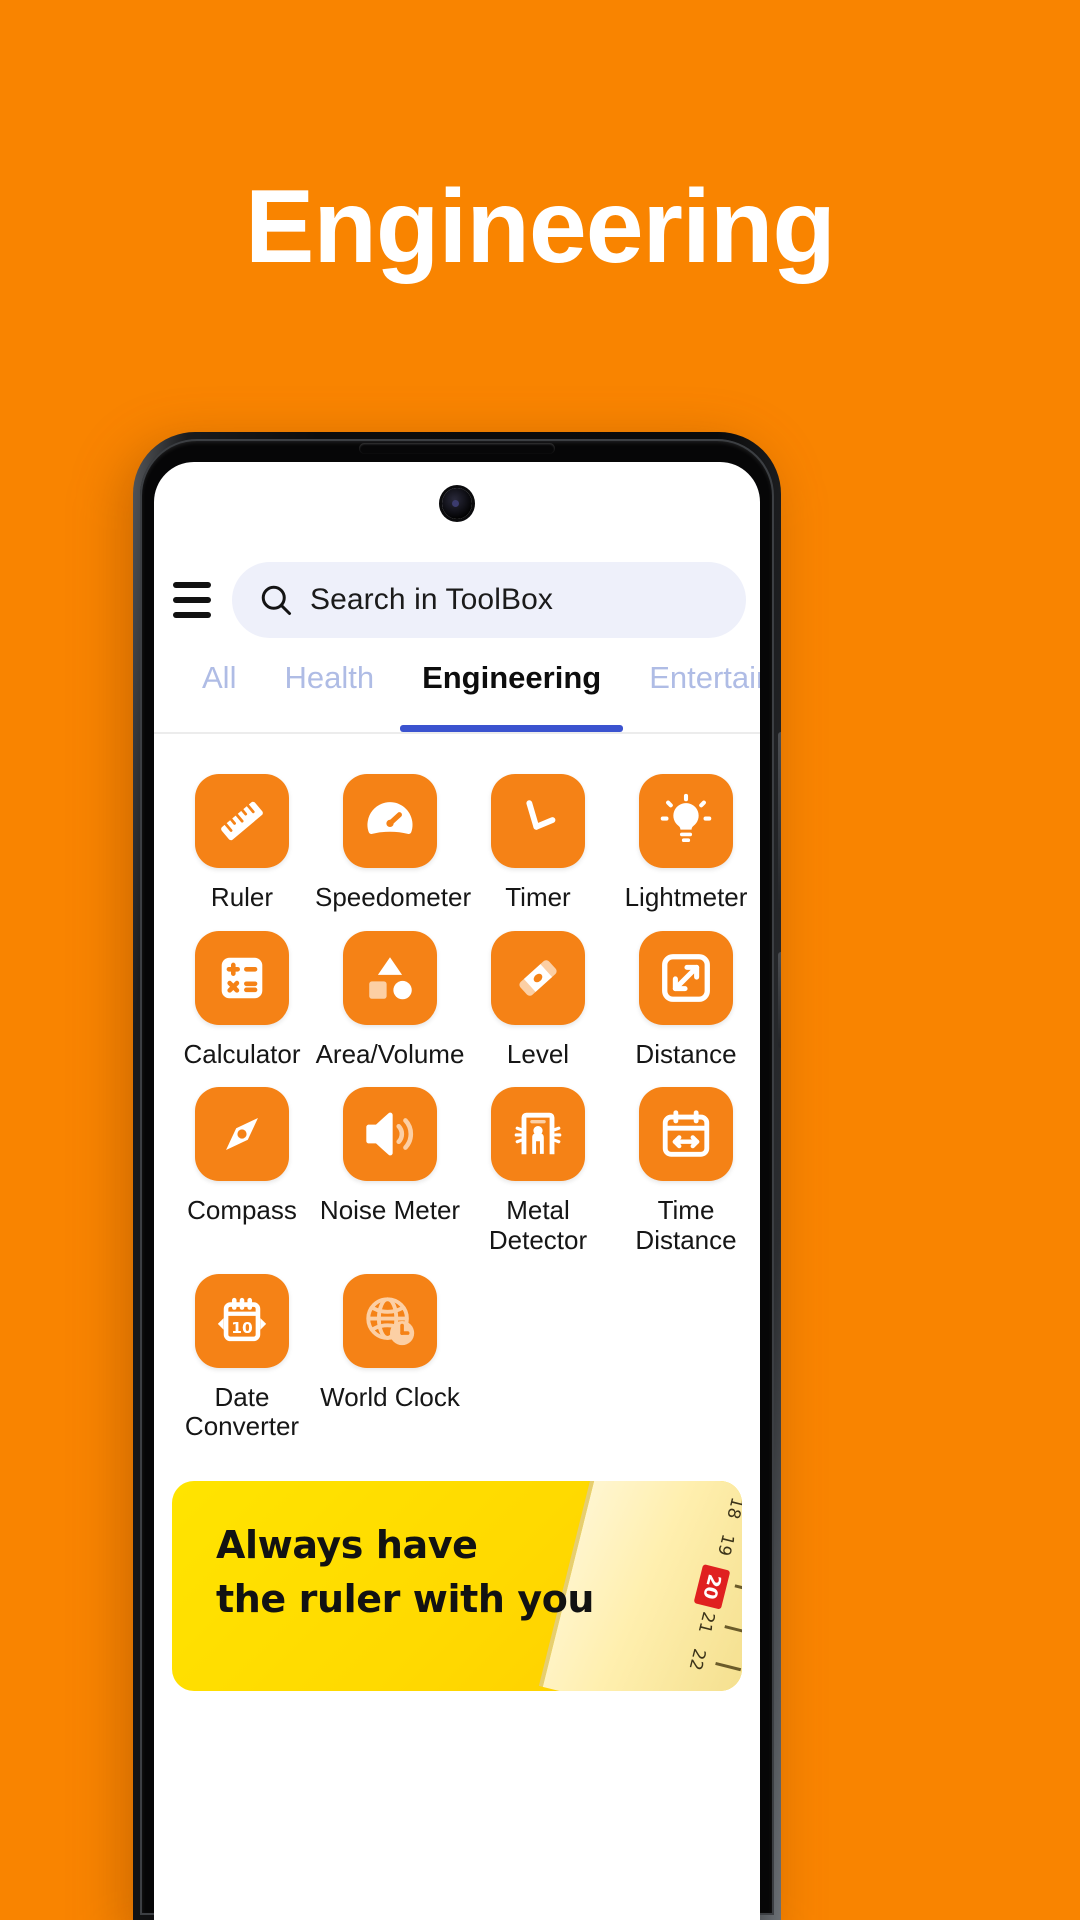  What do you see at coordinates (390, 1320) in the screenshot?
I see `globe-clock-icon` at bounding box center [390, 1320].